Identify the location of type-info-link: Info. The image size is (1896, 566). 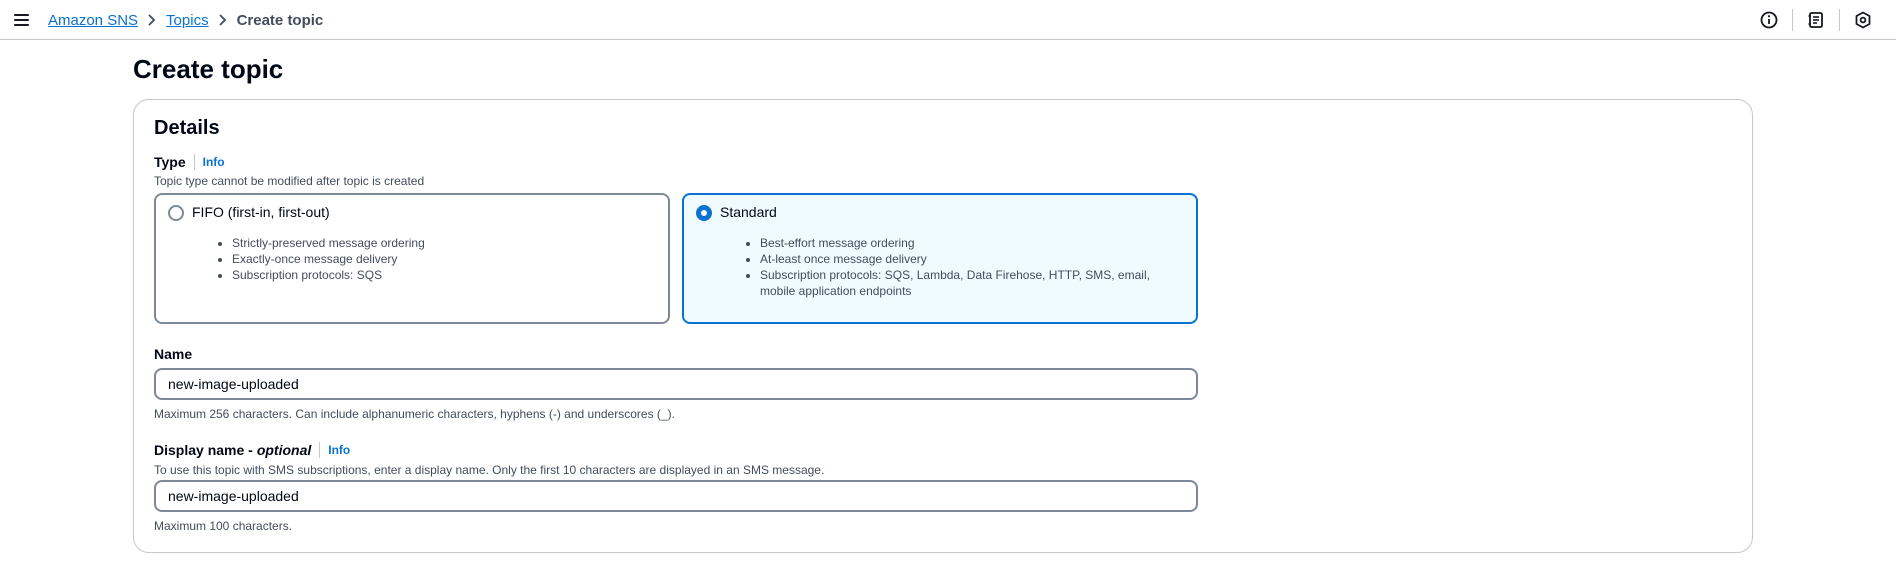
(214, 162).